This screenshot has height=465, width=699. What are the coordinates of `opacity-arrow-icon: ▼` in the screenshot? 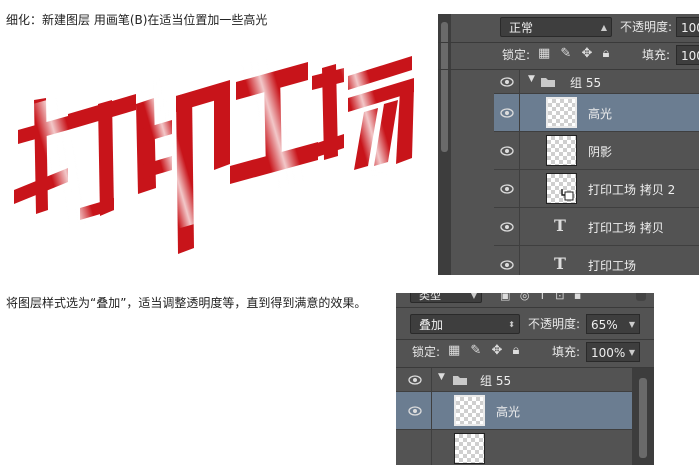 It's located at (632, 325).